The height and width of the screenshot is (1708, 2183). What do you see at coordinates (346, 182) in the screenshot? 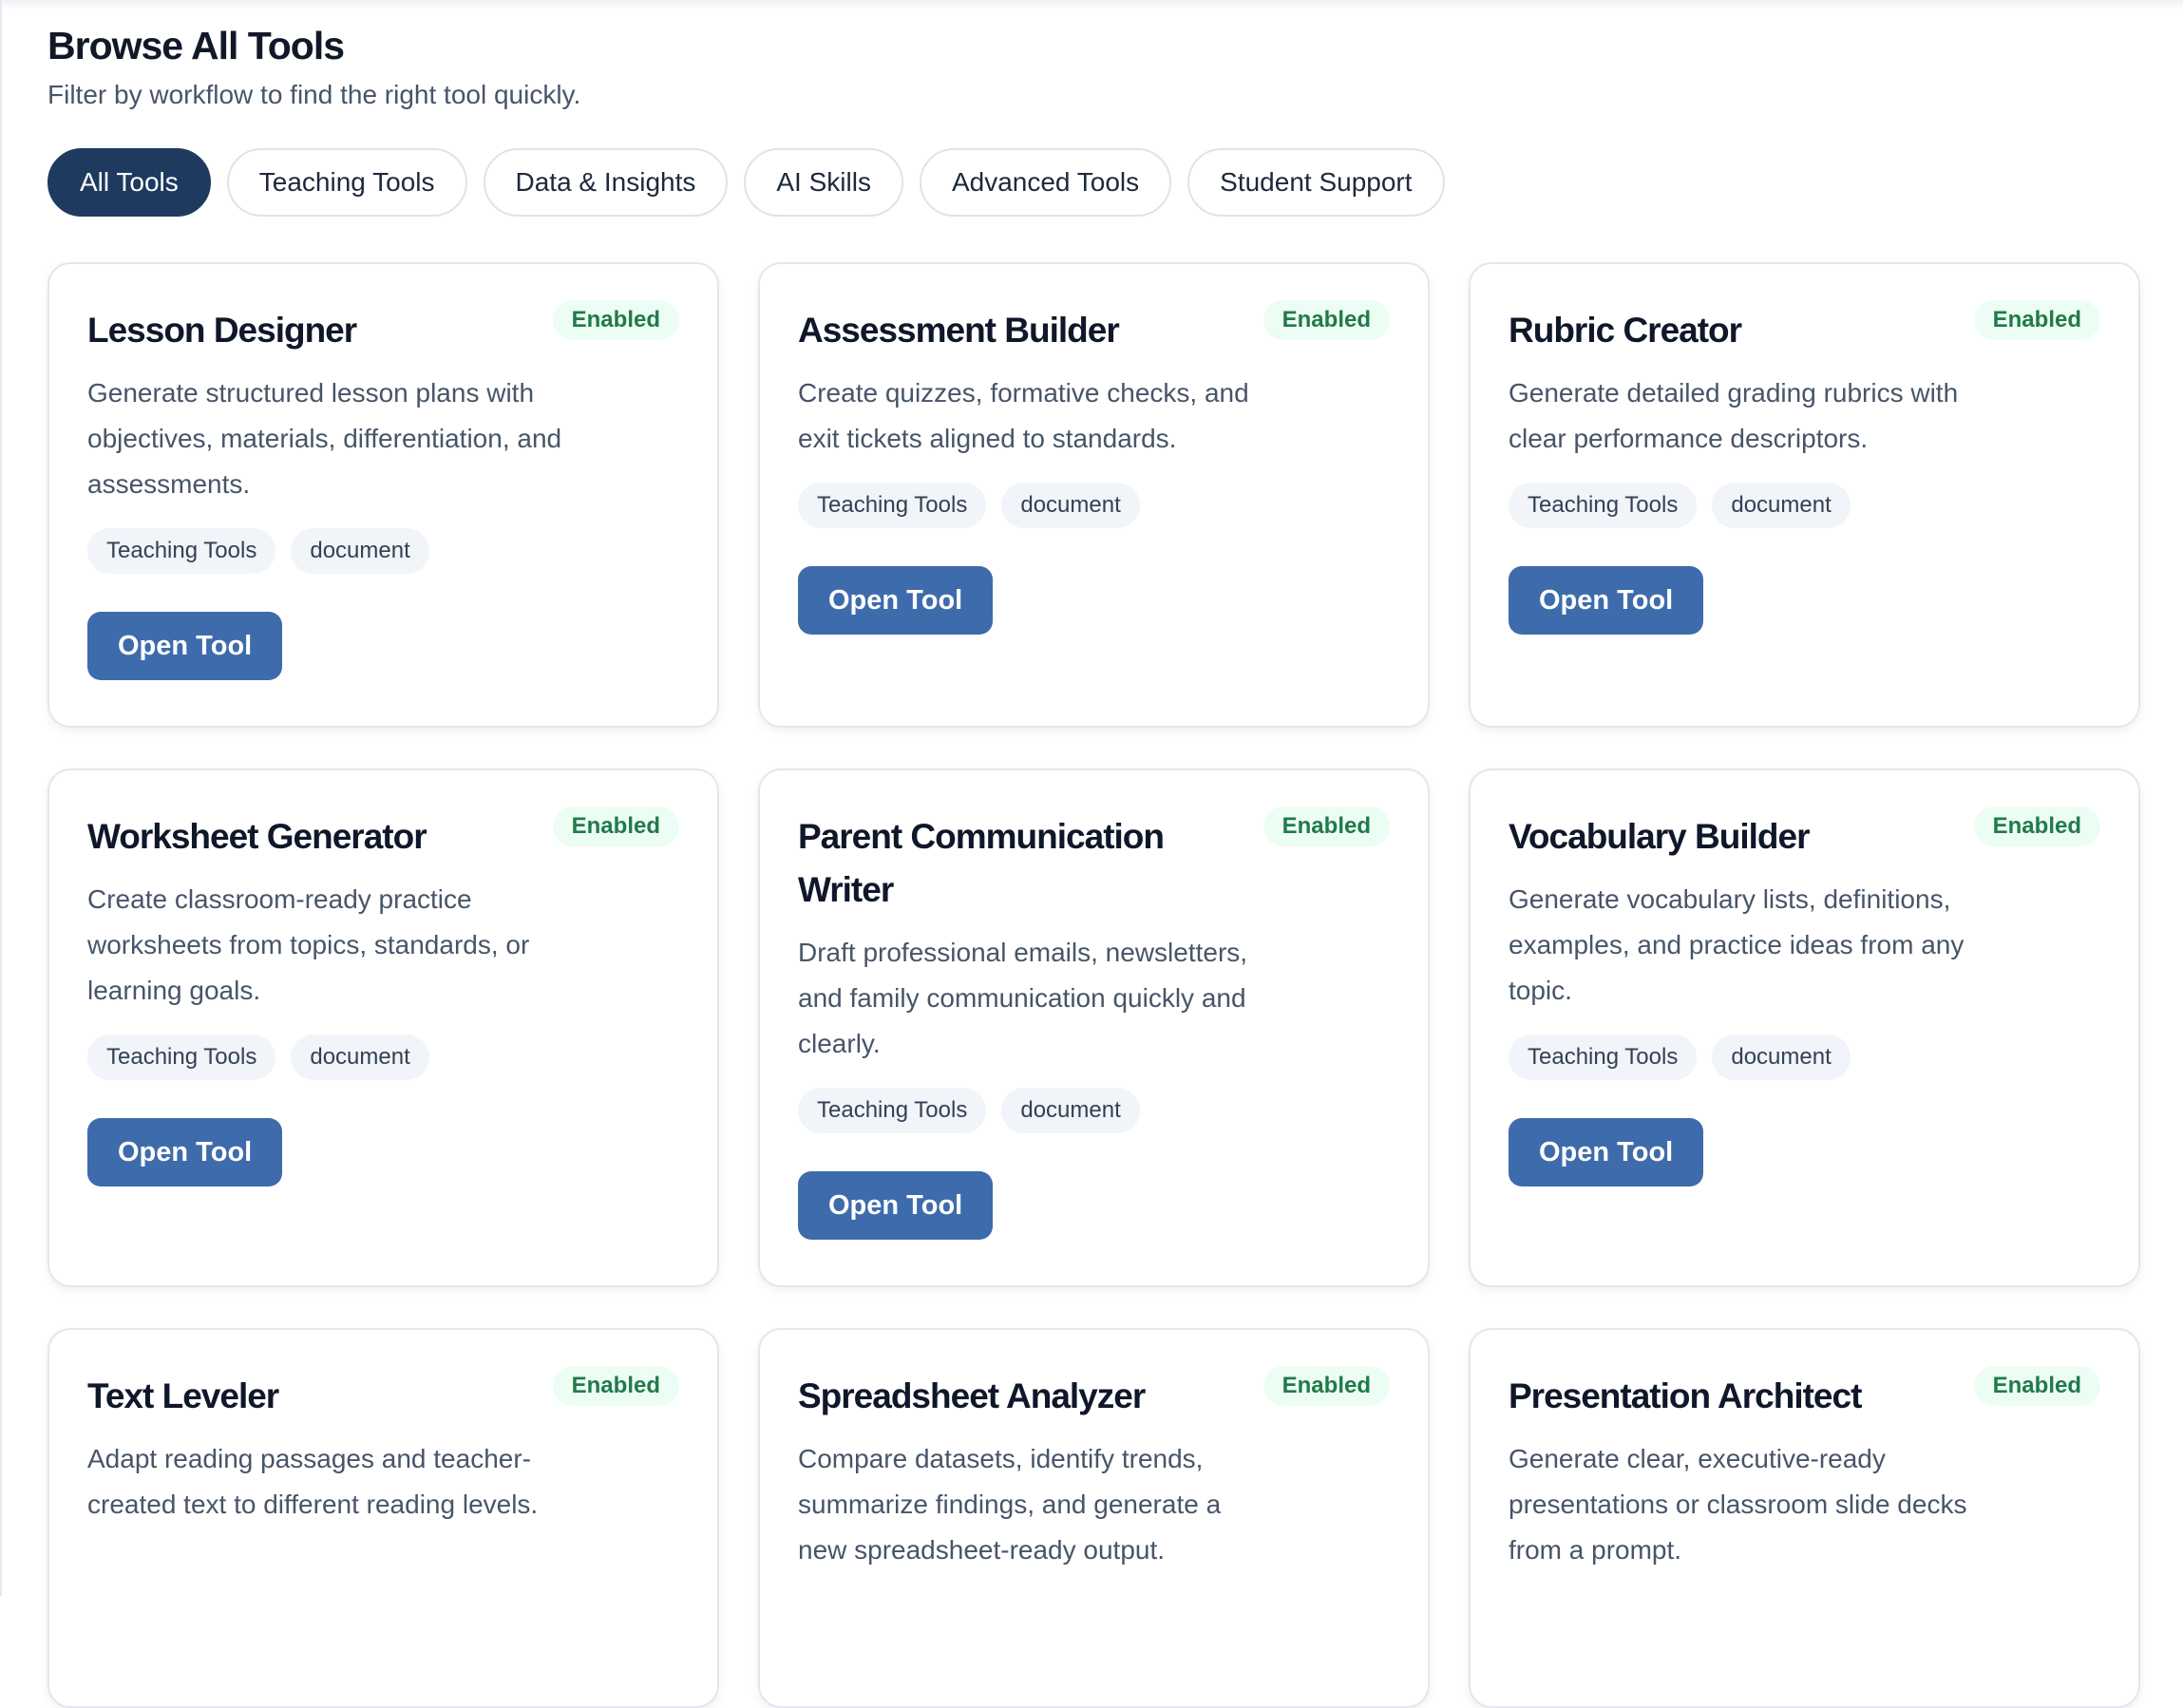
I see `filter-teaching-tools: Teaching Tools` at bounding box center [346, 182].